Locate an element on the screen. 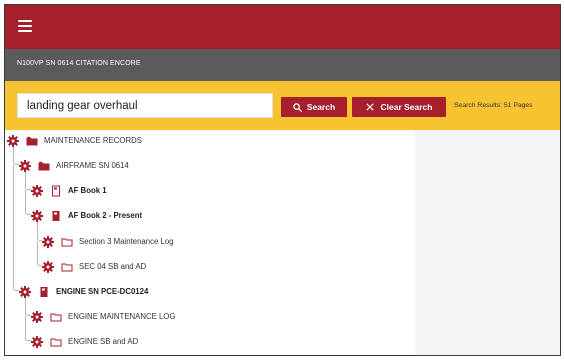 The width and height of the screenshot is (565, 360). search-input is located at coordinates (145, 105).